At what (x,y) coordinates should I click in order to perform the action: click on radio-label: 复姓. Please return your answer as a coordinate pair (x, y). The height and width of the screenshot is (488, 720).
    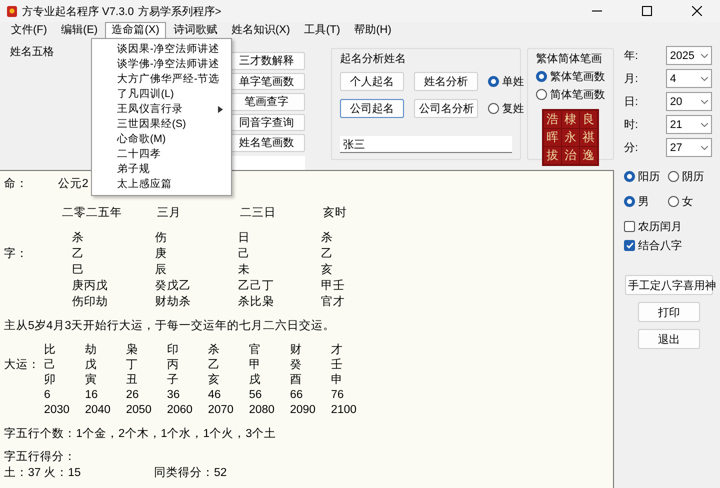
    Looking at the image, I should click on (513, 109).